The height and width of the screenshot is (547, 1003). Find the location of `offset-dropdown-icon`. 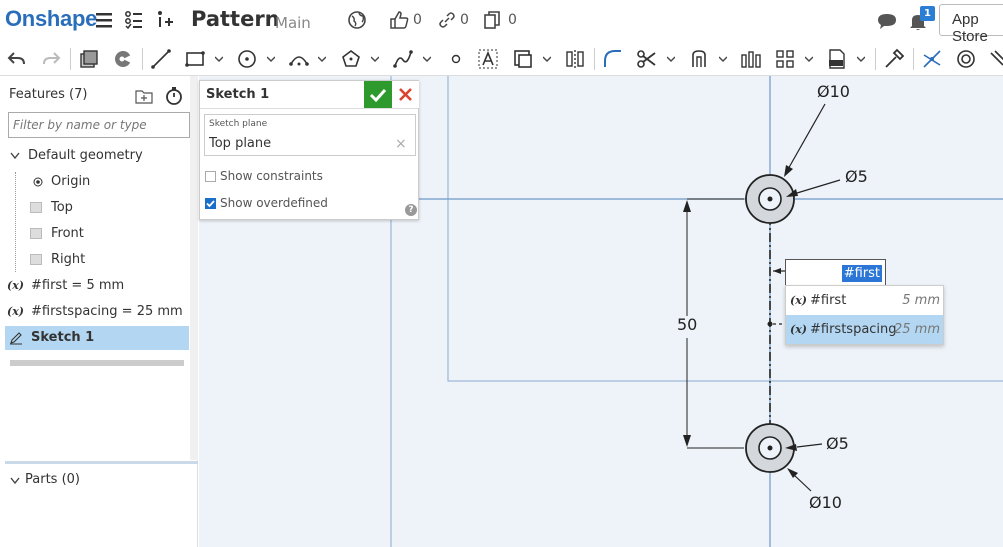

offset-dropdown-icon is located at coordinates (547, 59).